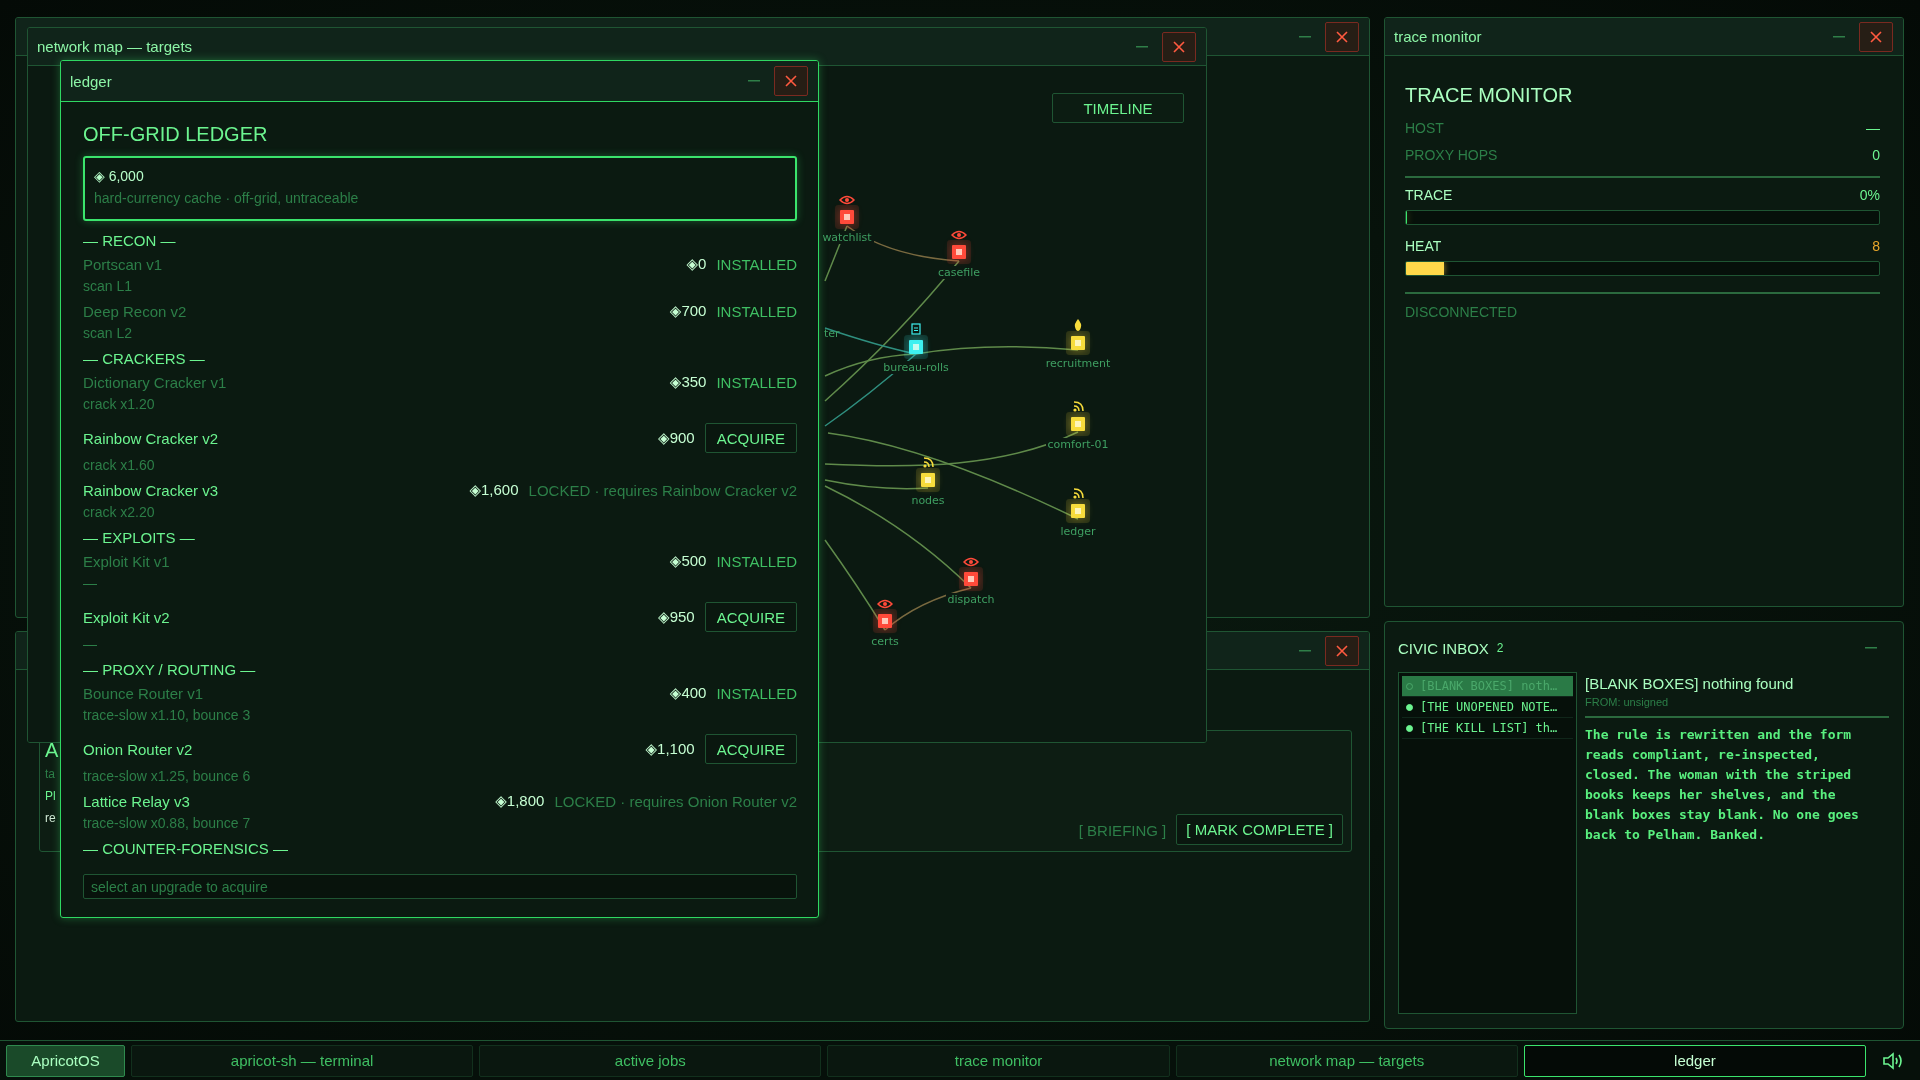 The height and width of the screenshot is (1080, 1920). What do you see at coordinates (676, 438) in the screenshot?
I see `price-label: ◈900` at bounding box center [676, 438].